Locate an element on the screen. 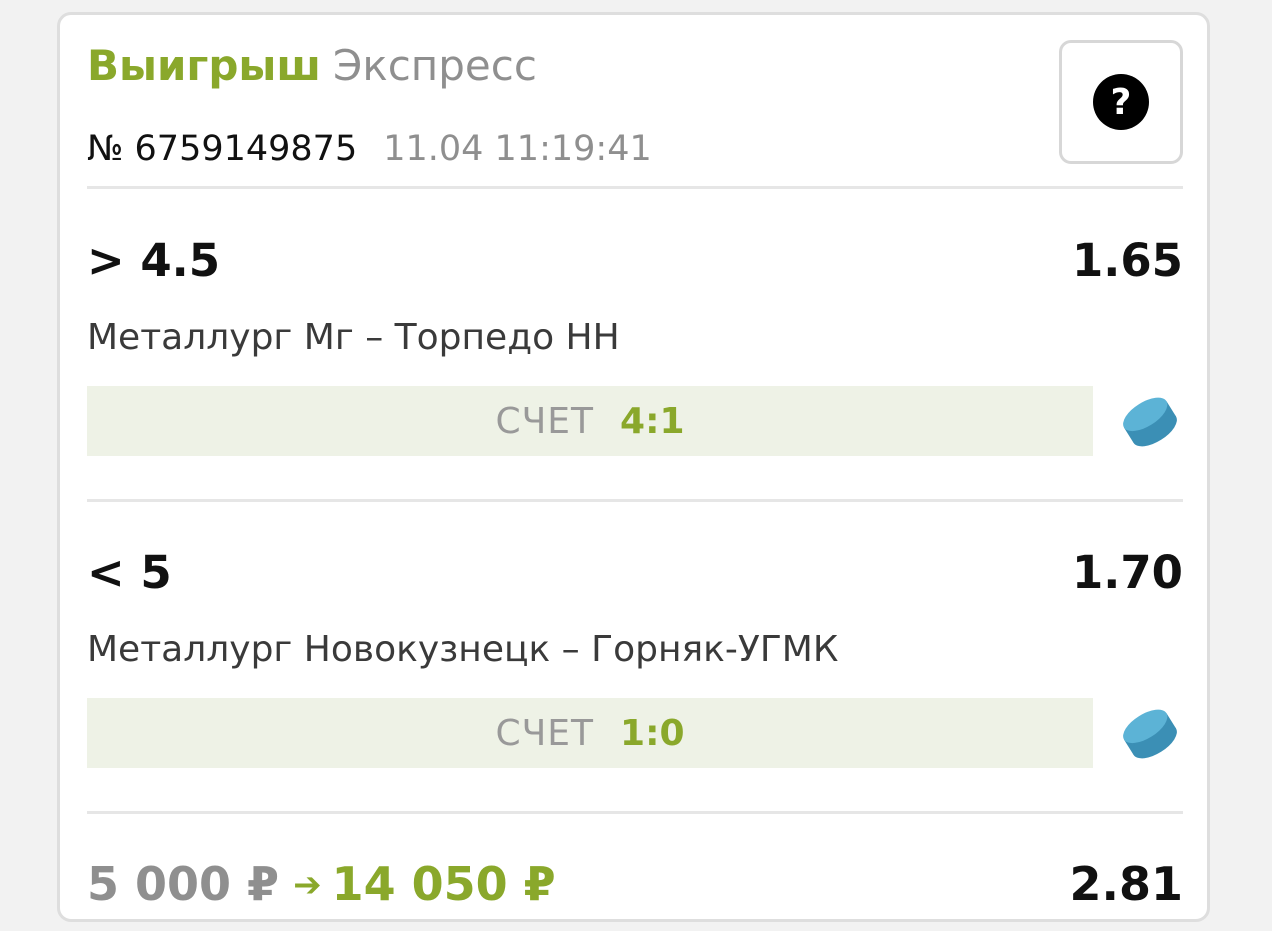  event-coefficient: 1.65 is located at coordinates (1127, 260).